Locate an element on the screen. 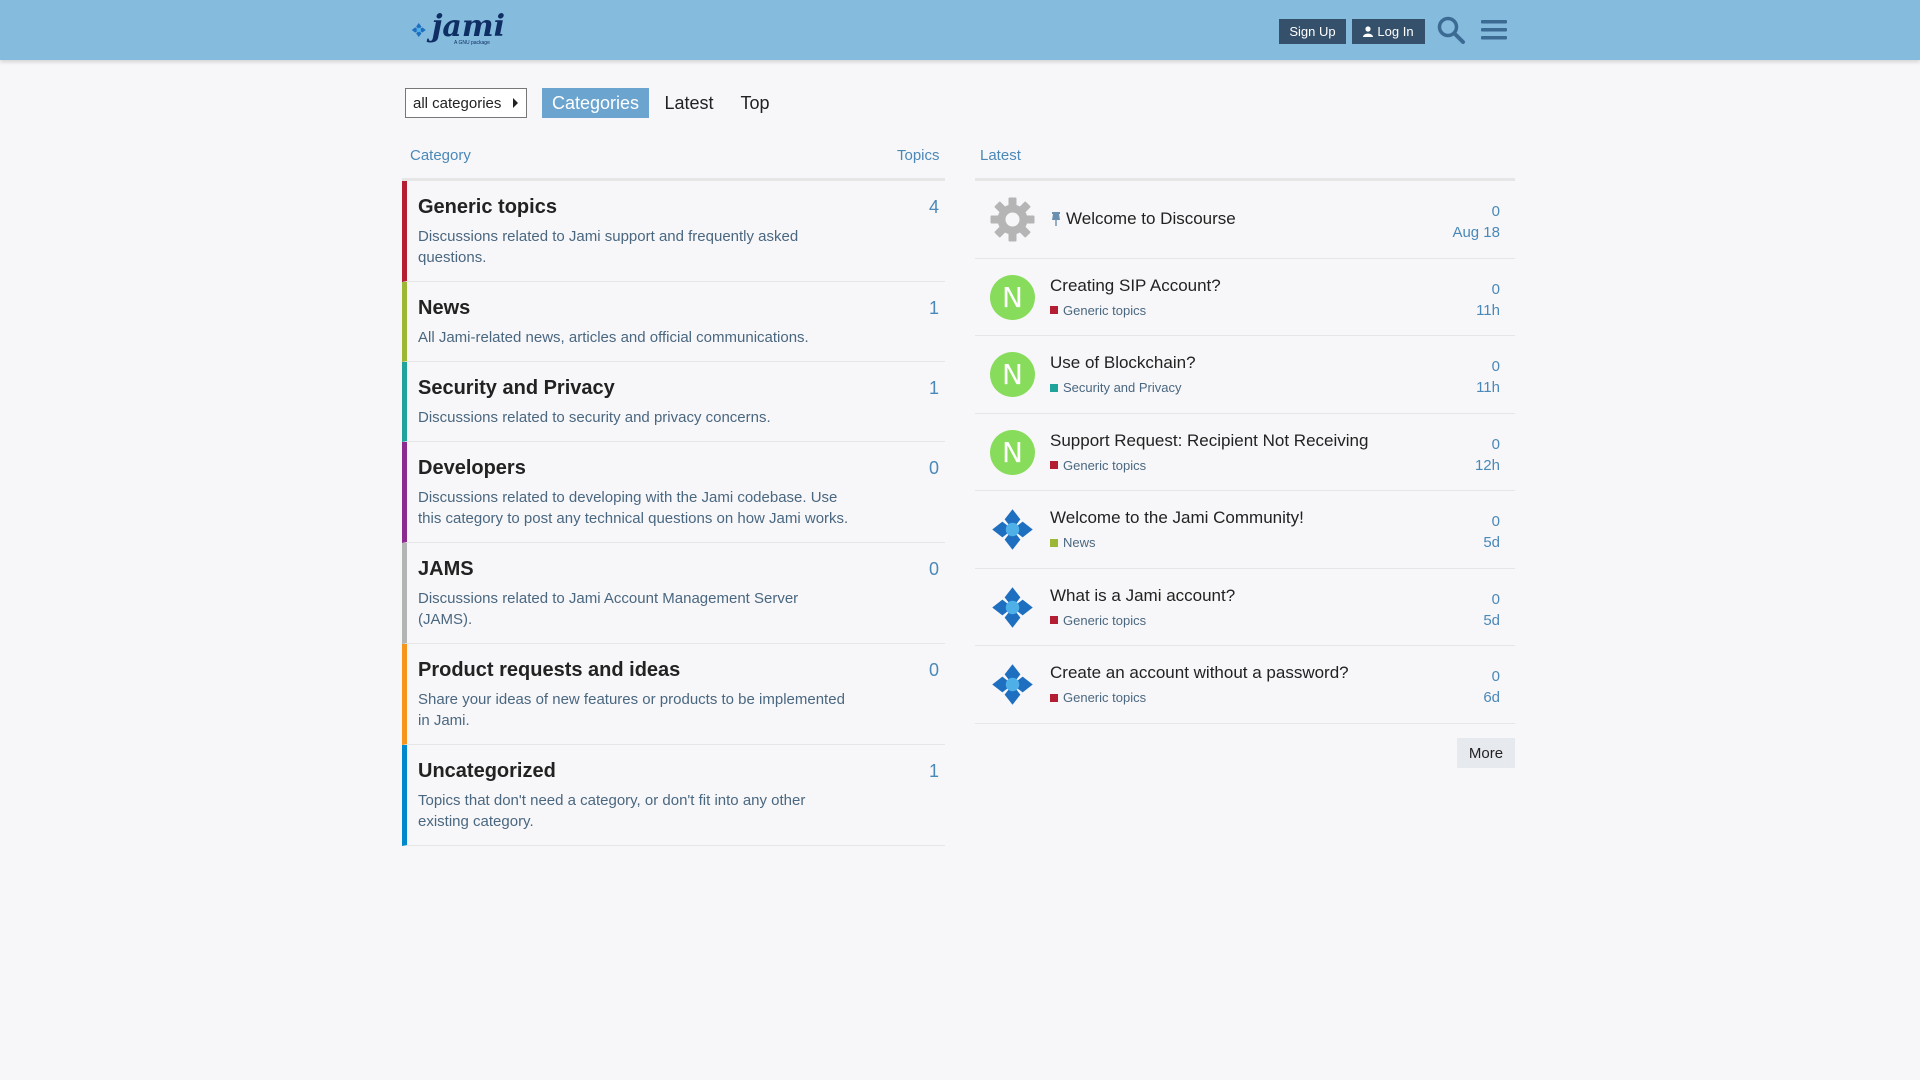 This screenshot has height=1080, width=1920. category-name: News is located at coordinates (633, 308).